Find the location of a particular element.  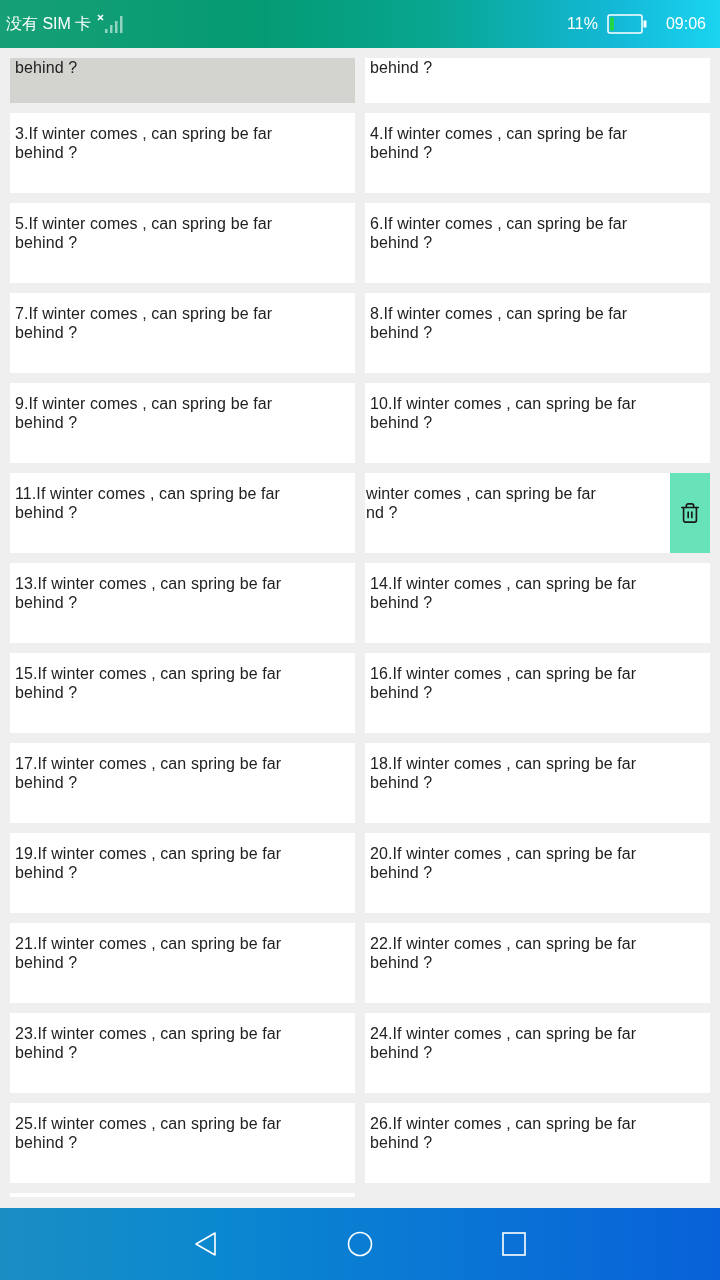

list-card: 7.If winter comes , can spring be far behind ? is located at coordinates (182, 333).